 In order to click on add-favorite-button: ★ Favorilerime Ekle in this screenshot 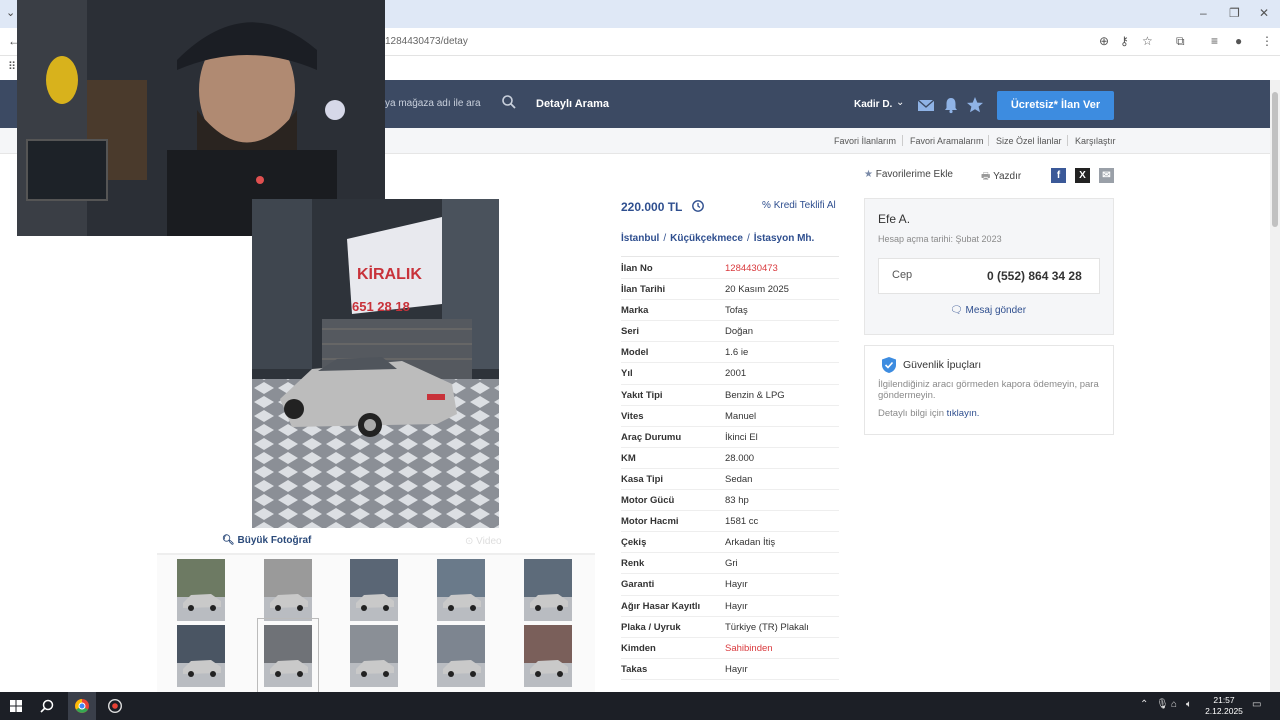, I will do `click(908, 174)`.